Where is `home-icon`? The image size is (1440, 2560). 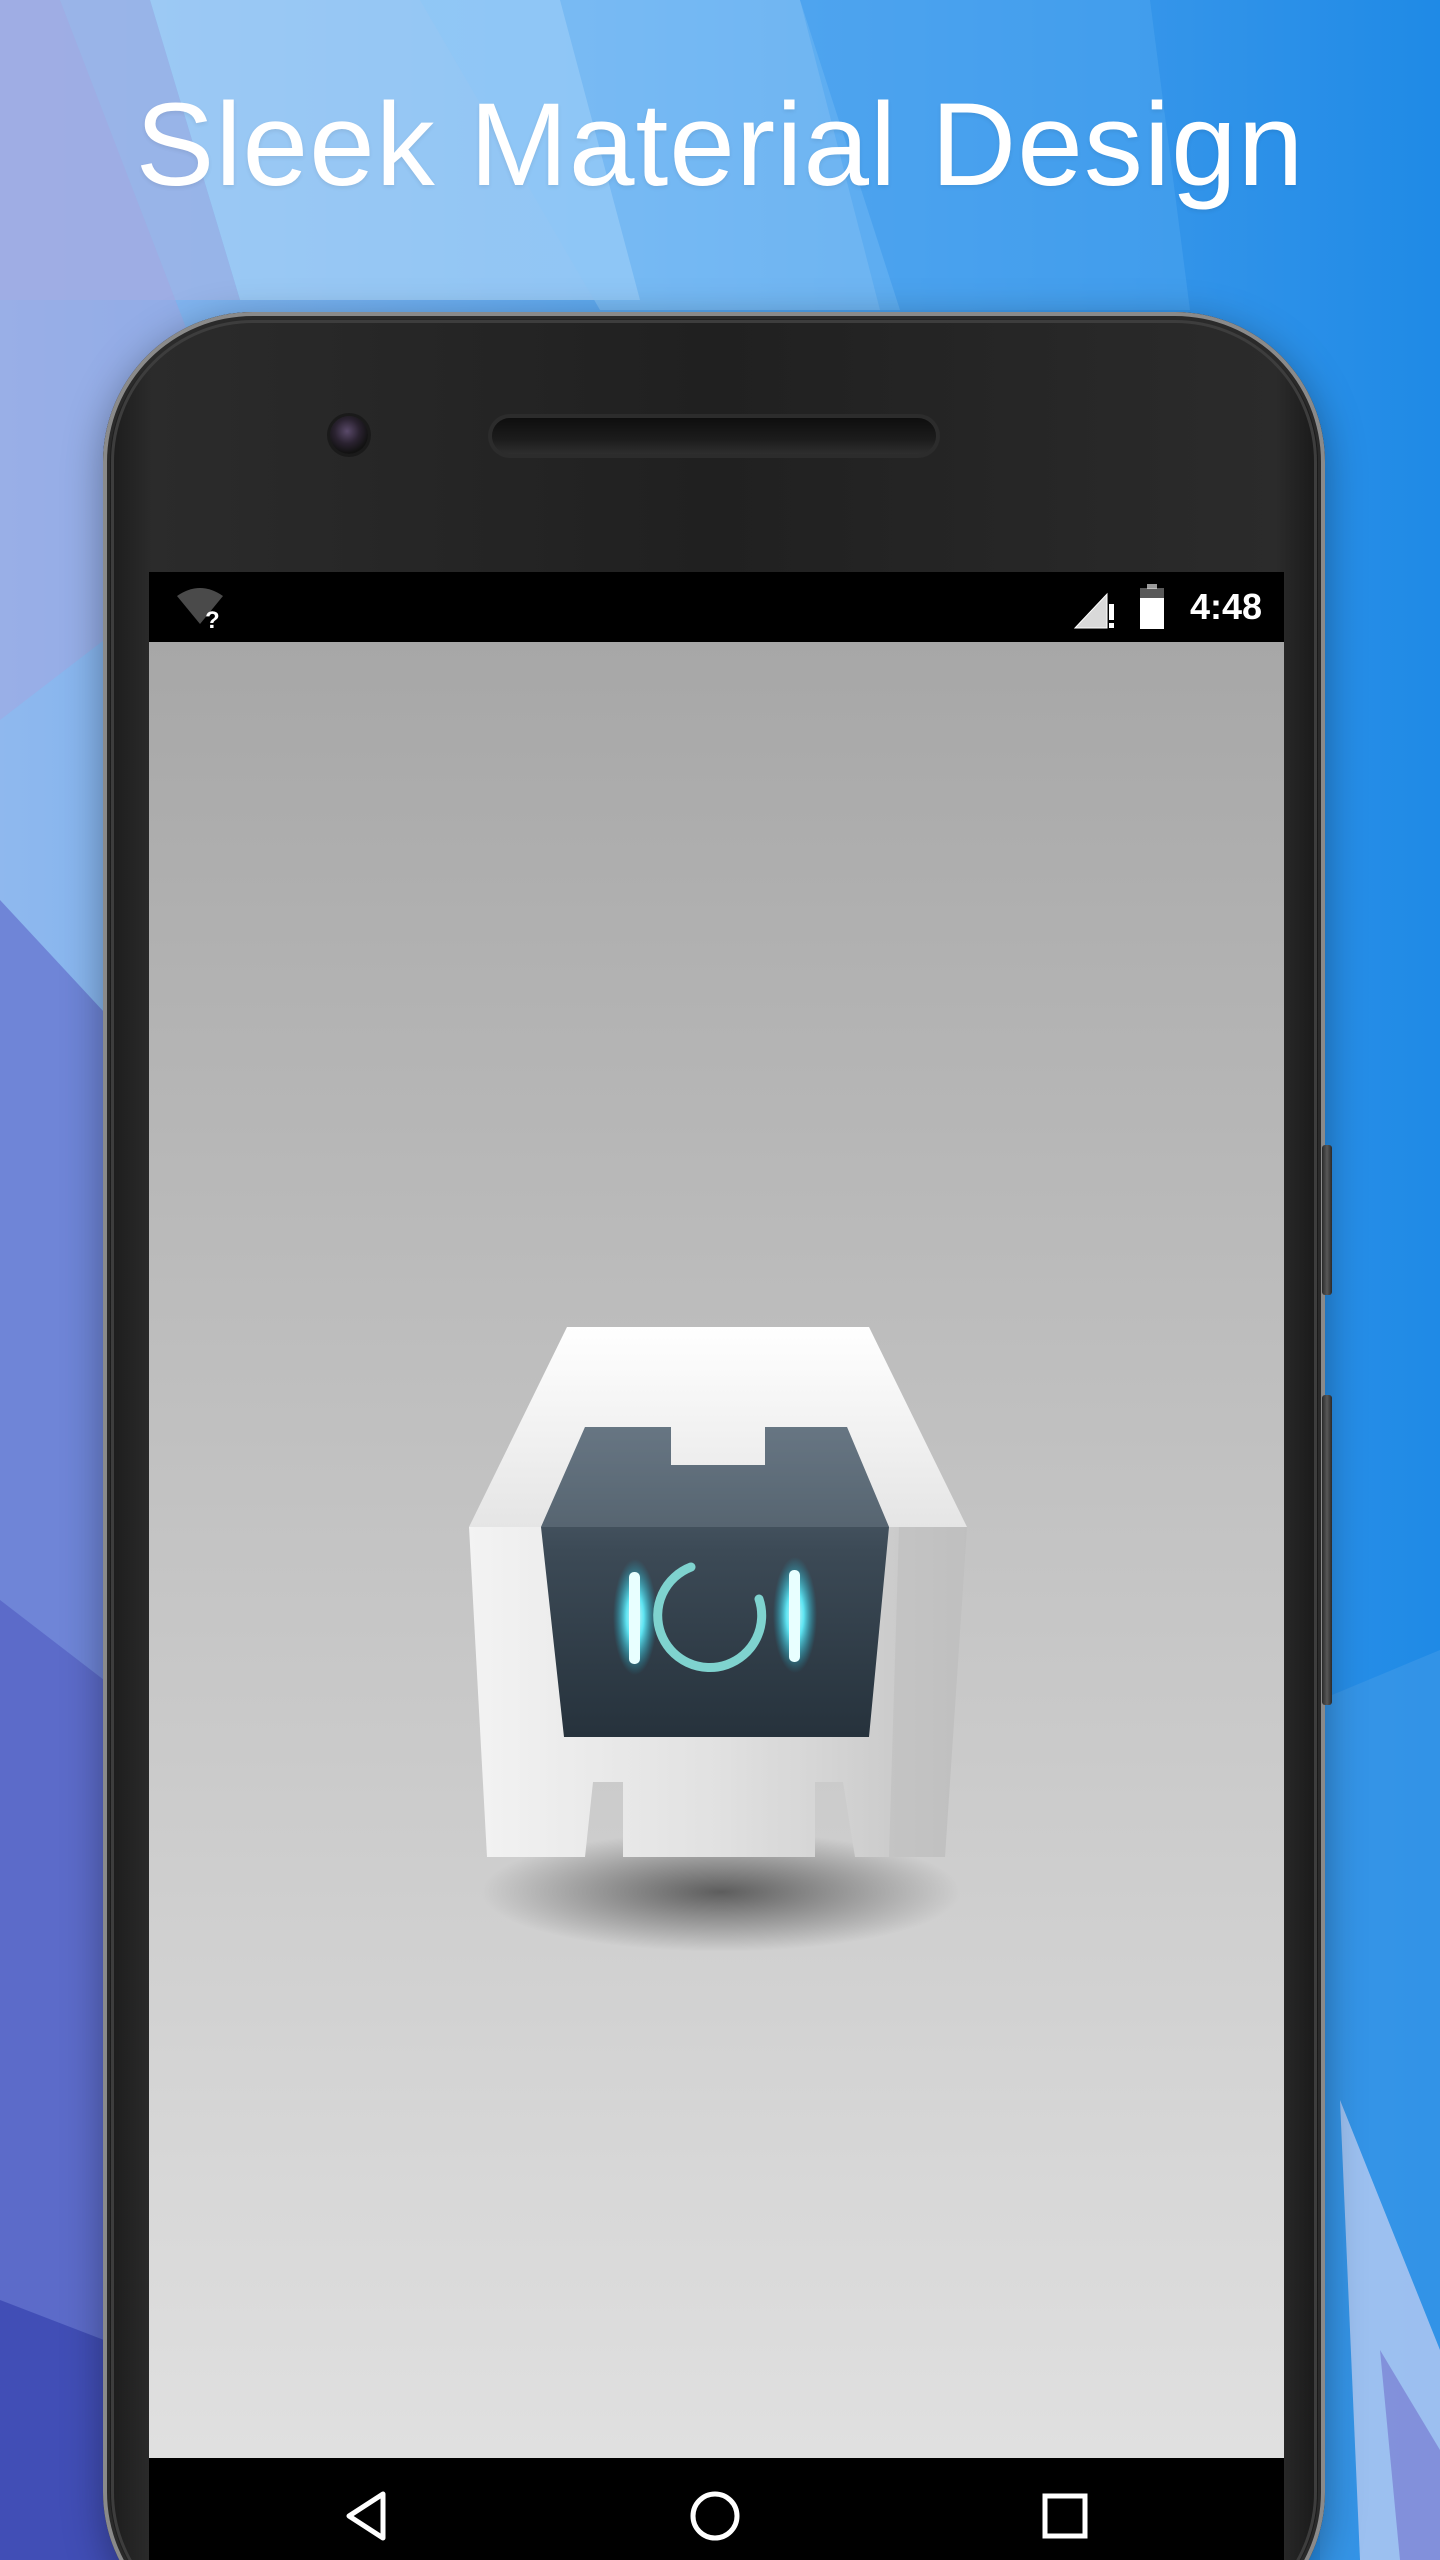
home-icon is located at coordinates (715, 2516).